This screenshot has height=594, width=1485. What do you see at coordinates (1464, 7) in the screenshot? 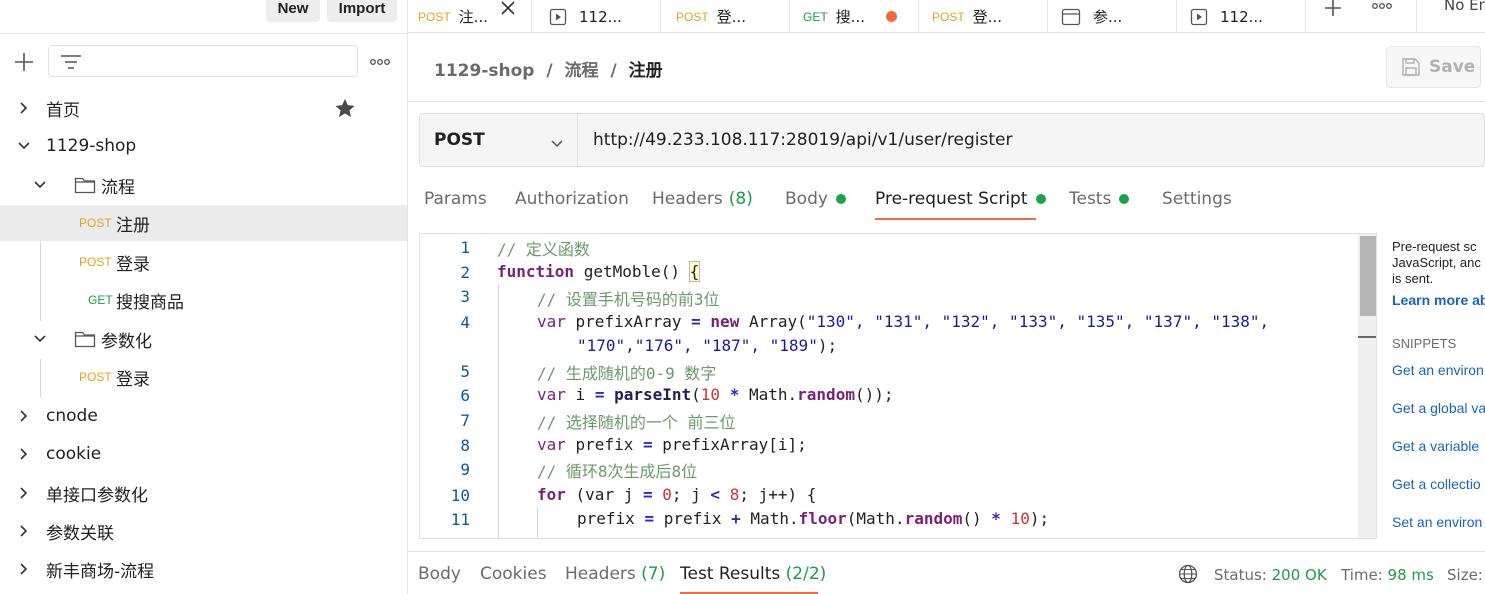
I see `environment-selector: No En` at bounding box center [1464, 7].